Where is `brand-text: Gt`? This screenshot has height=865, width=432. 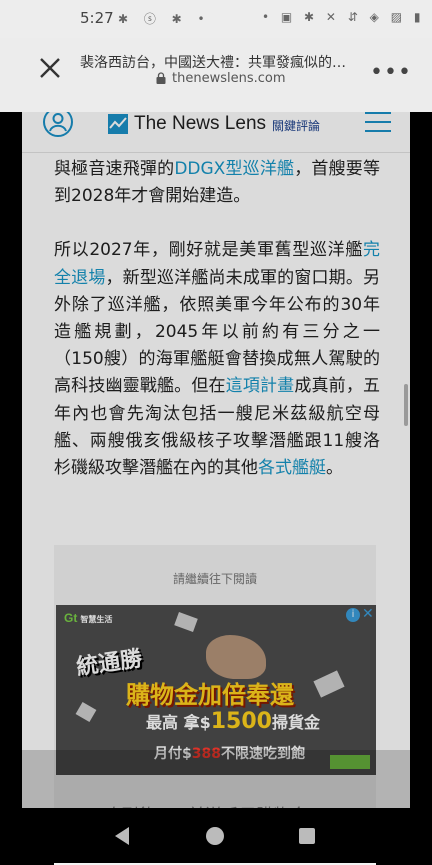 brand-text: Gt is located at coordinates (71, 618).